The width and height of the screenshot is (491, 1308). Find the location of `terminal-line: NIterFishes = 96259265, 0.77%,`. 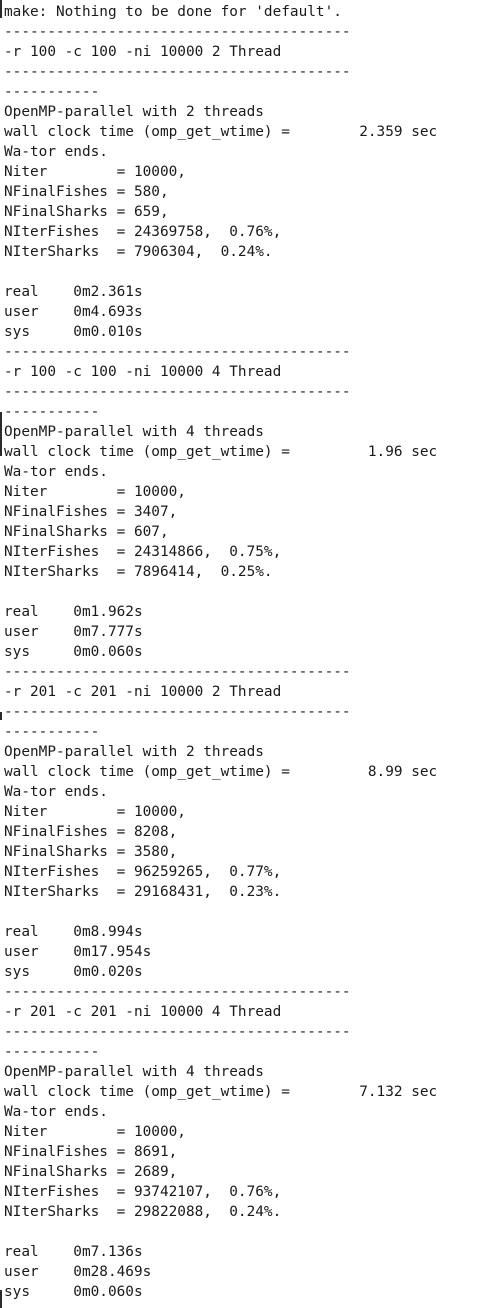

terminal-line: NIterFishes = 96259265, 0.77%, is located at coordinates (143, 872).